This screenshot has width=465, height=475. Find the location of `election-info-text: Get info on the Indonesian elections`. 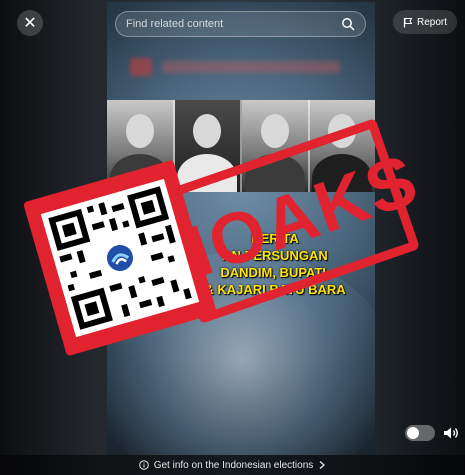

election-info-text: Get info on the Indonesian elections is located at coordinates (233, 465).